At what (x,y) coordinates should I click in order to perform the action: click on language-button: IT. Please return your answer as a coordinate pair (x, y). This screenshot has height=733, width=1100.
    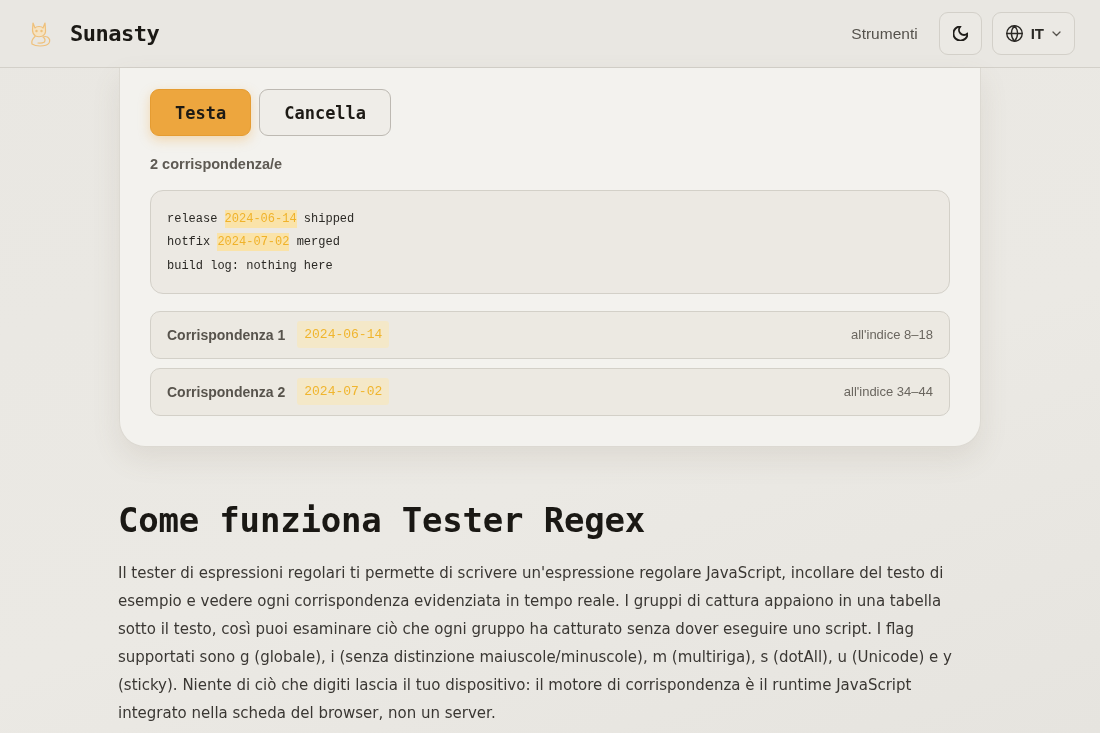
    Looking at the image, I should click on (1033, 33).